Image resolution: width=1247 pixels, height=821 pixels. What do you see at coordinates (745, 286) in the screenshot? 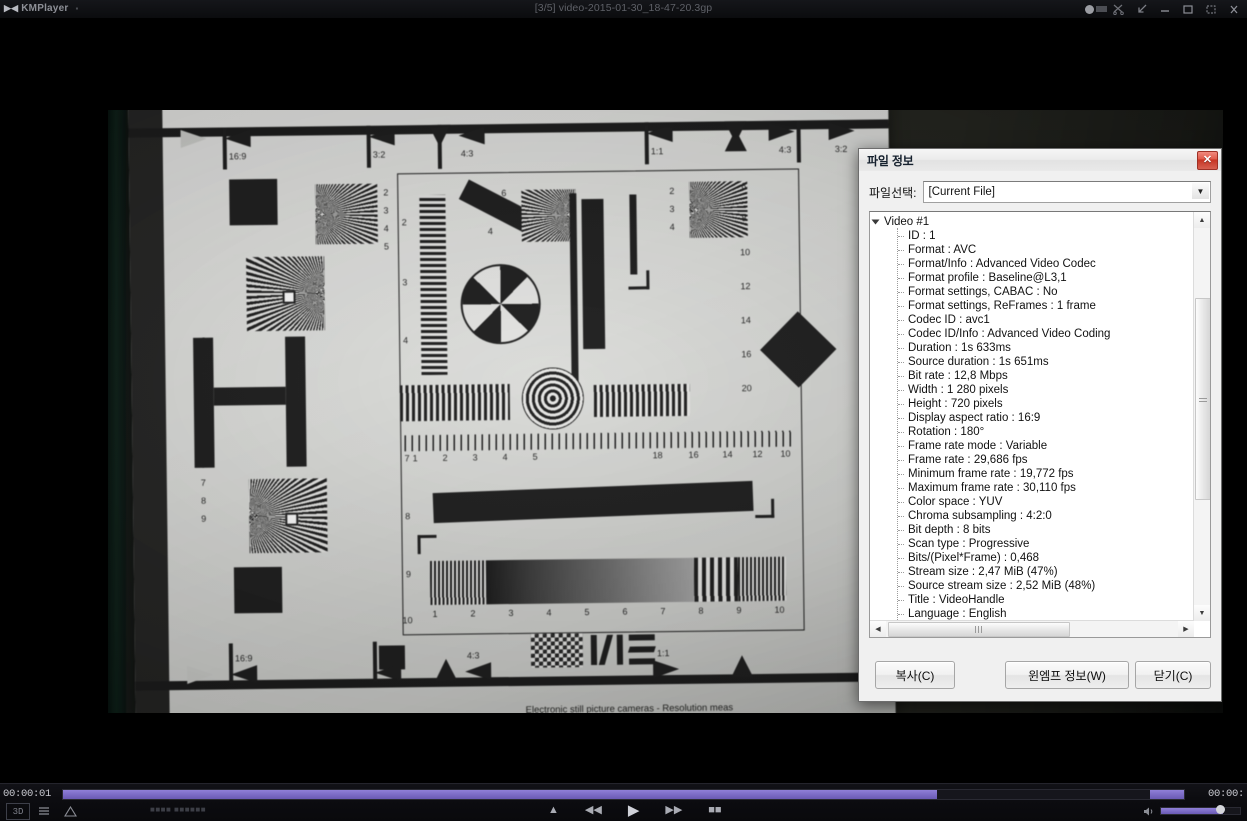
I see `scale-label: 12` at bounding box center [745, 286].